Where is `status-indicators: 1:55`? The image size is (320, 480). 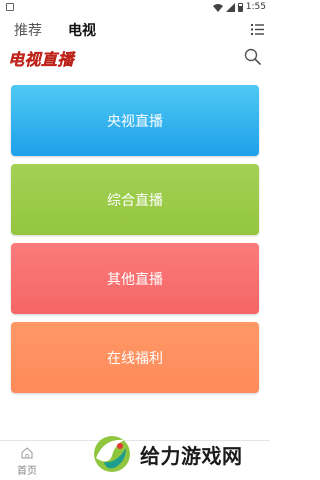 status-indicators: 1:55 is located at coordinates (239, 7).